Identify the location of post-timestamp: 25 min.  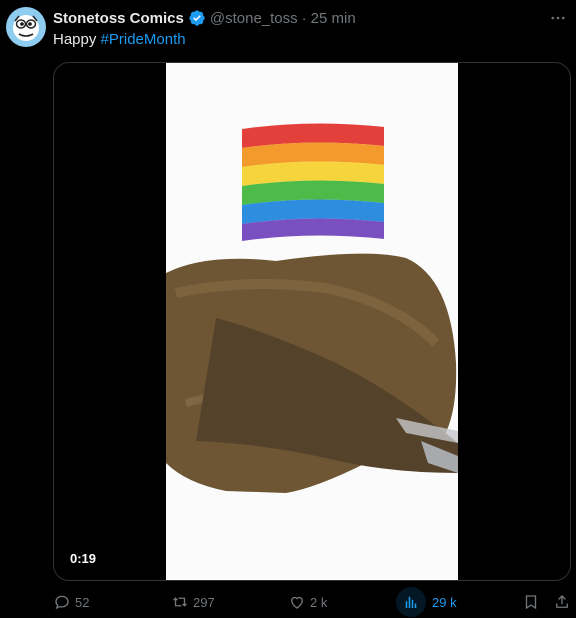
(333, 18).